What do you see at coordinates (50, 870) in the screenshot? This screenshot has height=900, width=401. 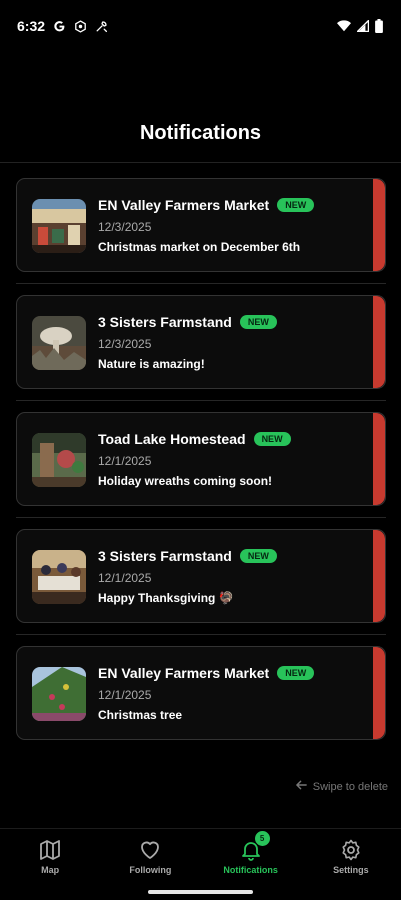 I see `nav-label: Map` at bounding box center [50, 870].